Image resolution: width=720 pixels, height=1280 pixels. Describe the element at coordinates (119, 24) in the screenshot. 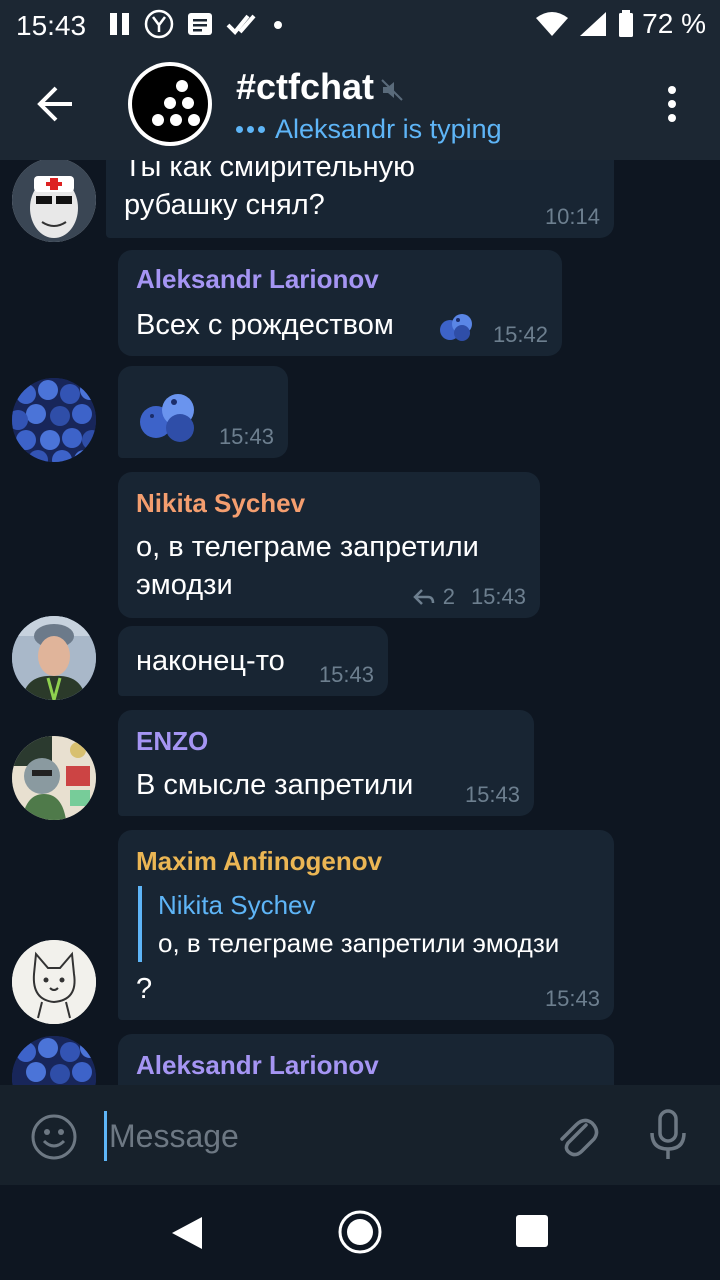

I see `pause-icon` at that location.